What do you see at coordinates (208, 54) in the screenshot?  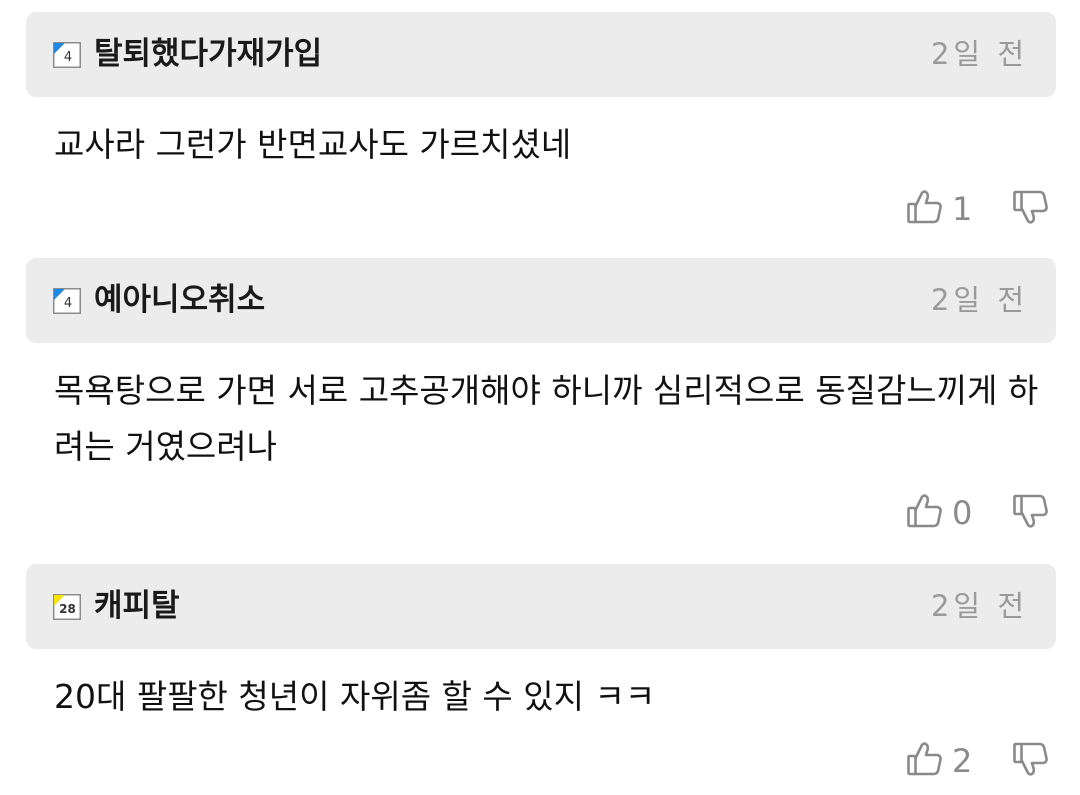 I see `author-nickname: 탈퇴했다가재가입` at bounding box center [208, 54].